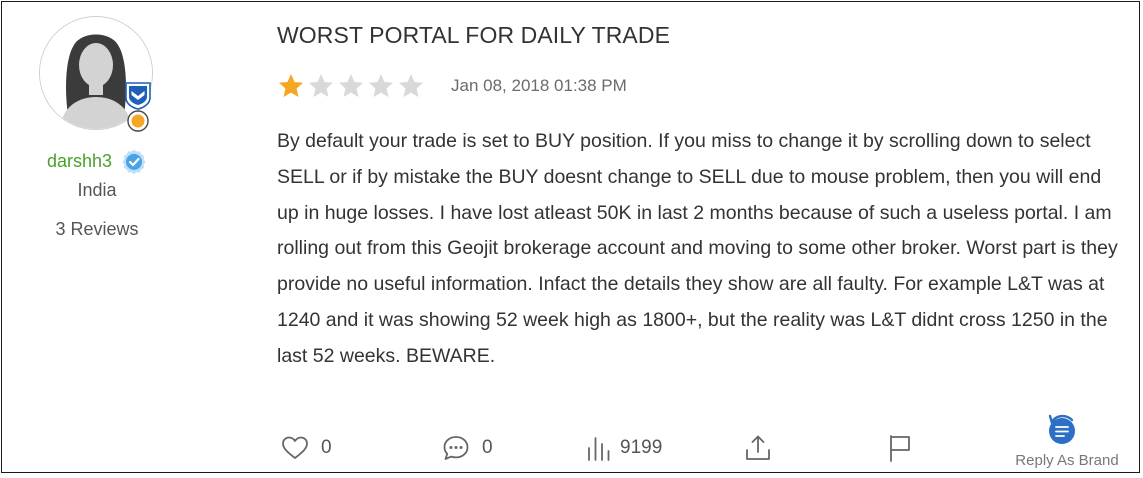  I want to click on heart-icon, so click(295, 447).